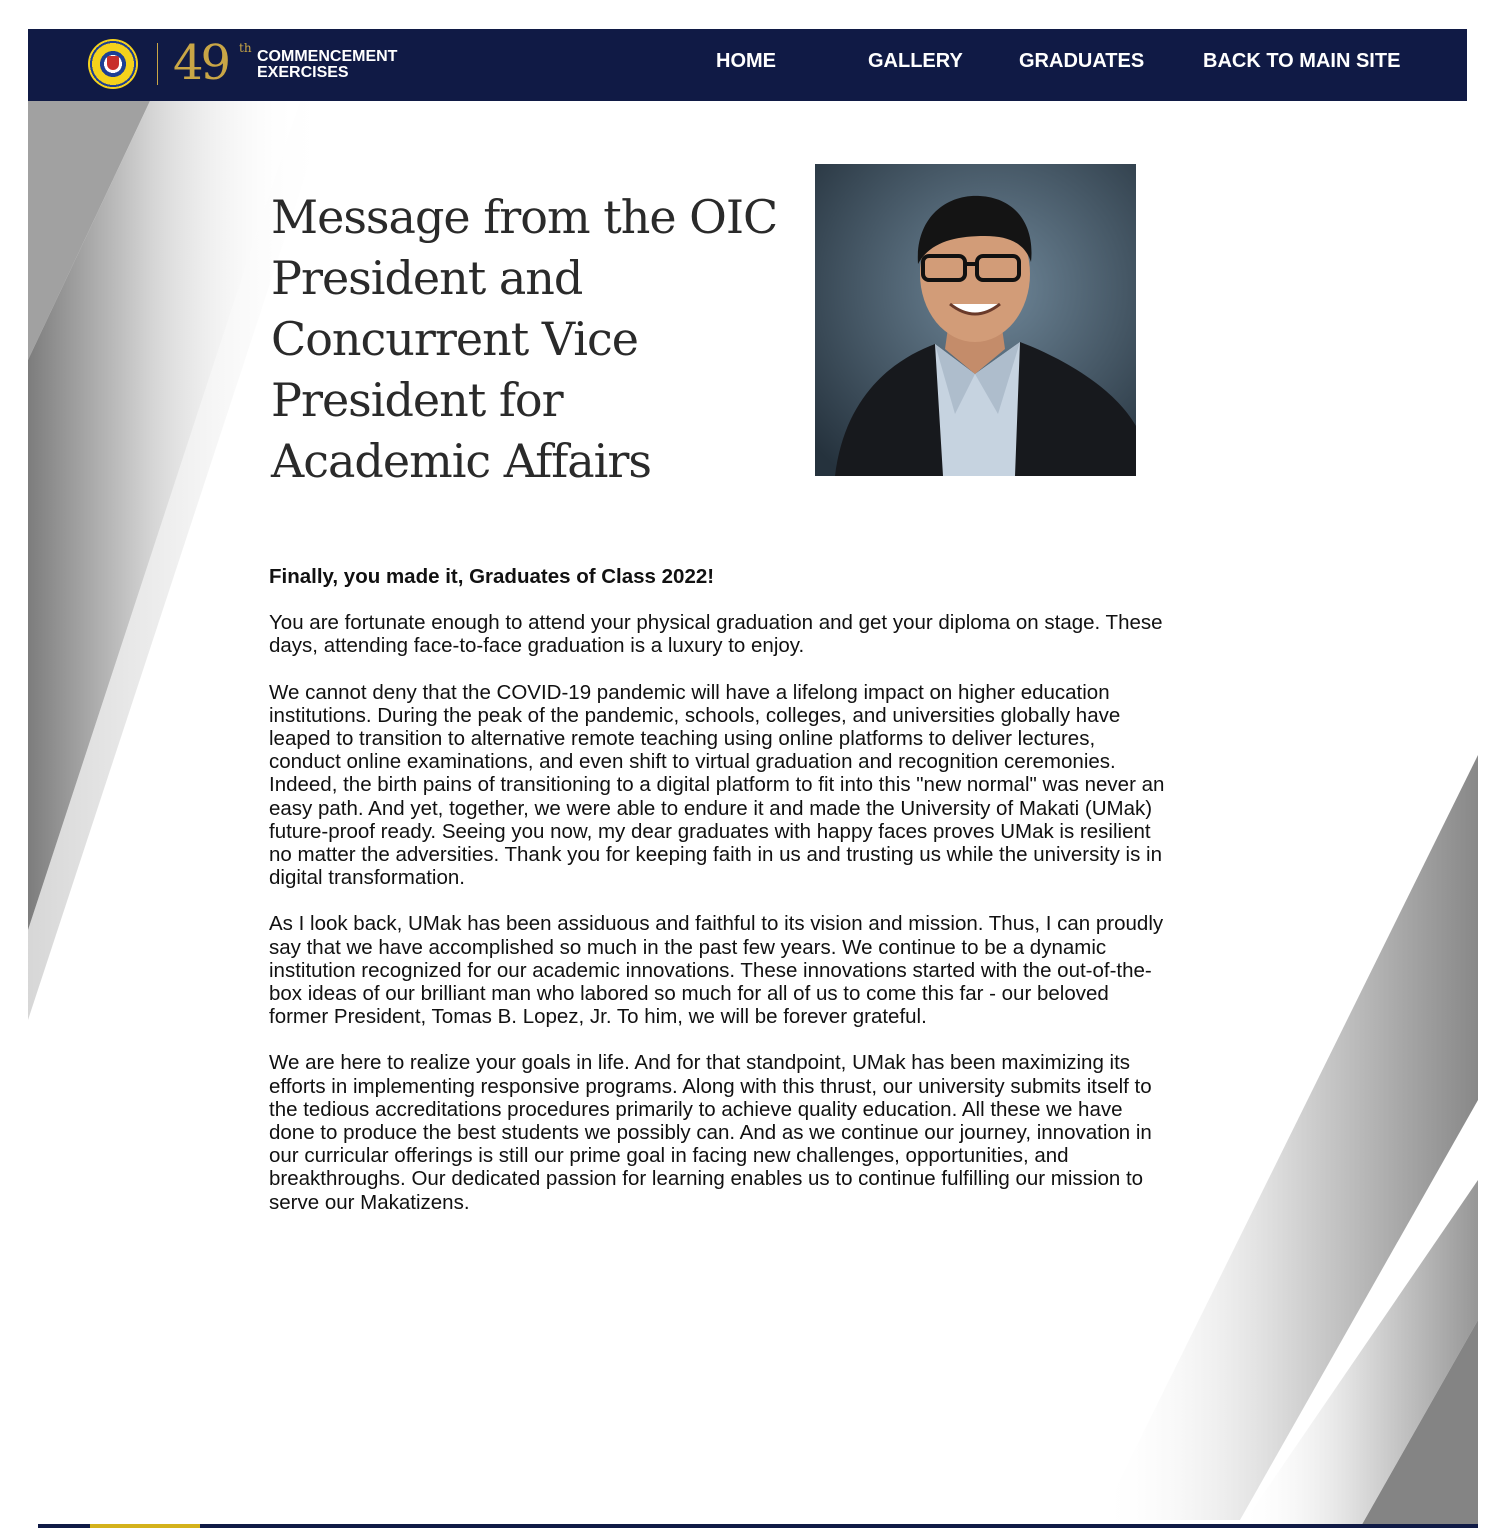 The image size is (1498, 1528). What do you see at coordinates (1081, 61) in the screenshot?
I see `nav-graduates-link: GRADUATES` at bounding box center [1081, 61].